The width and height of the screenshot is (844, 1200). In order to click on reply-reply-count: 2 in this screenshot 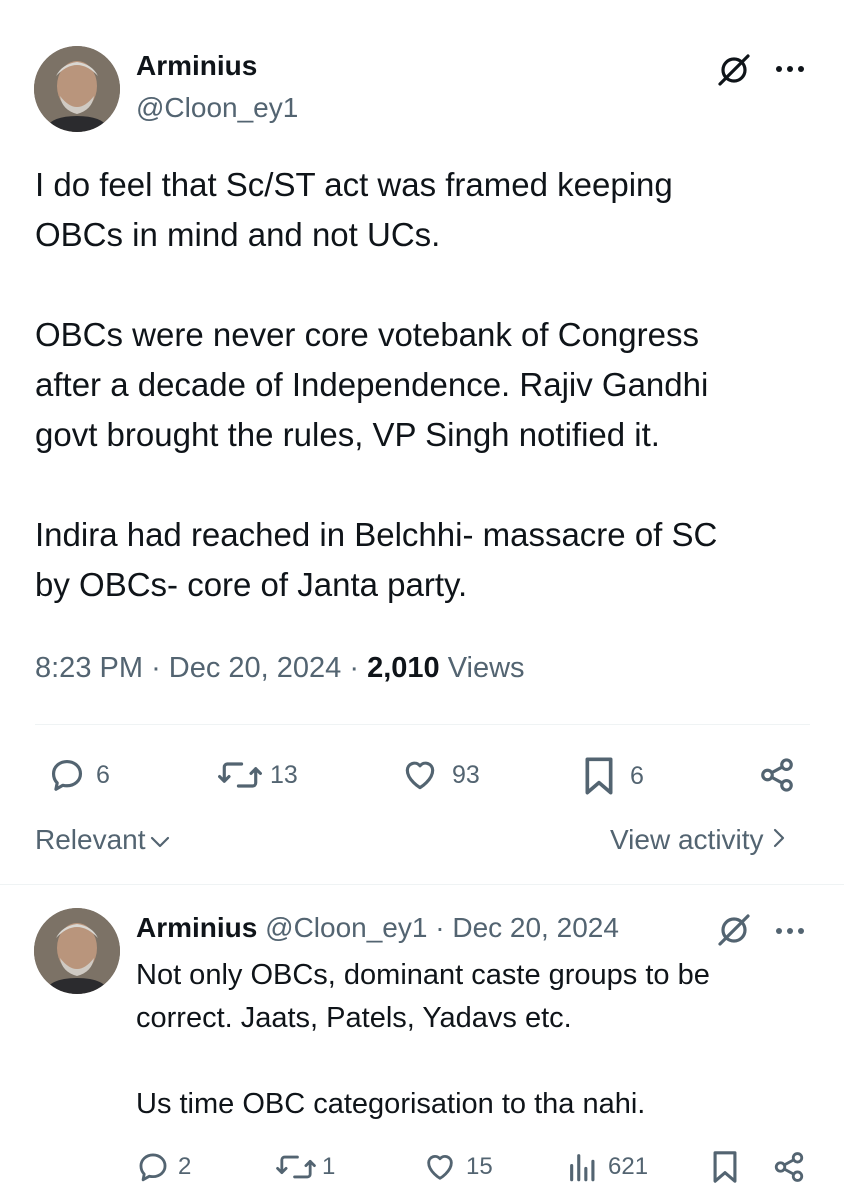, I will do `click(185, 1166)`.